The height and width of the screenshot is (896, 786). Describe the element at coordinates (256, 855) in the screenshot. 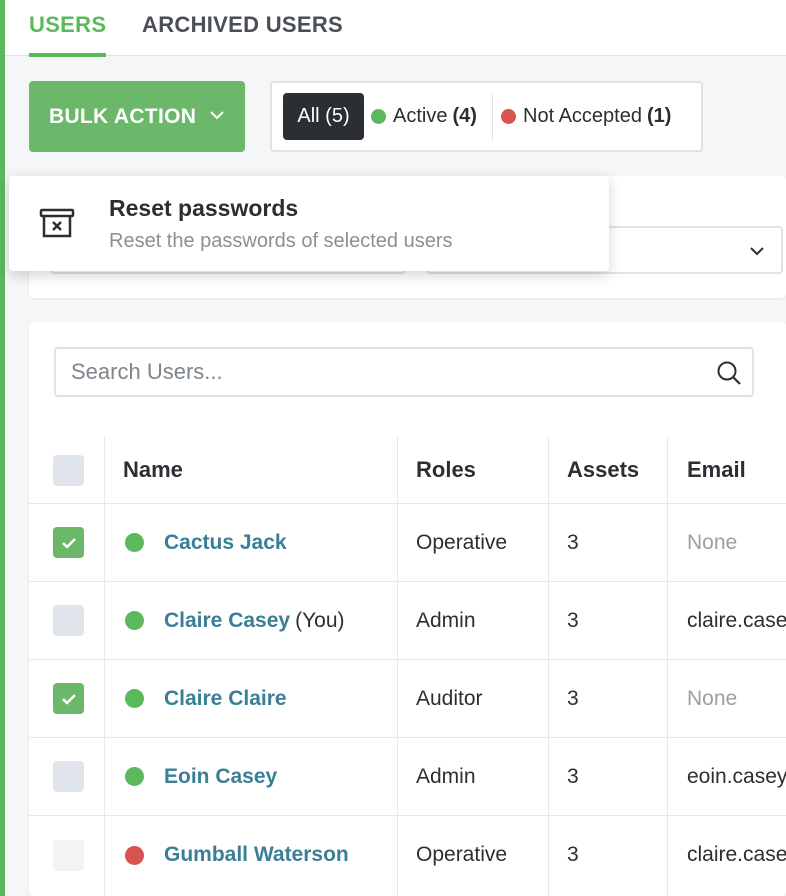

I see `user-name-link: Gumball Waterson` at that location.